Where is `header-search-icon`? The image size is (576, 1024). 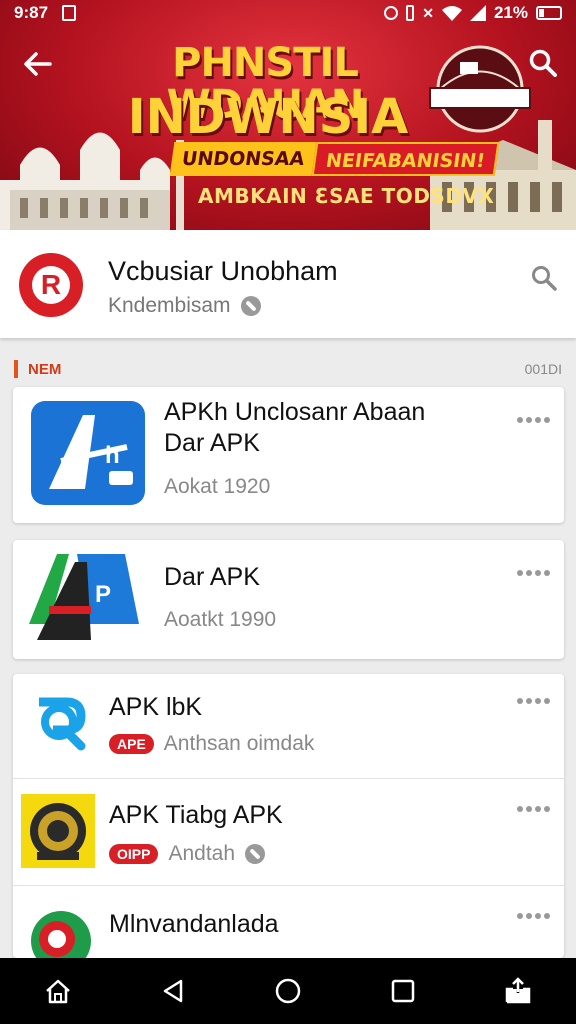
header-search-icon is located at coordinates (544, 280).